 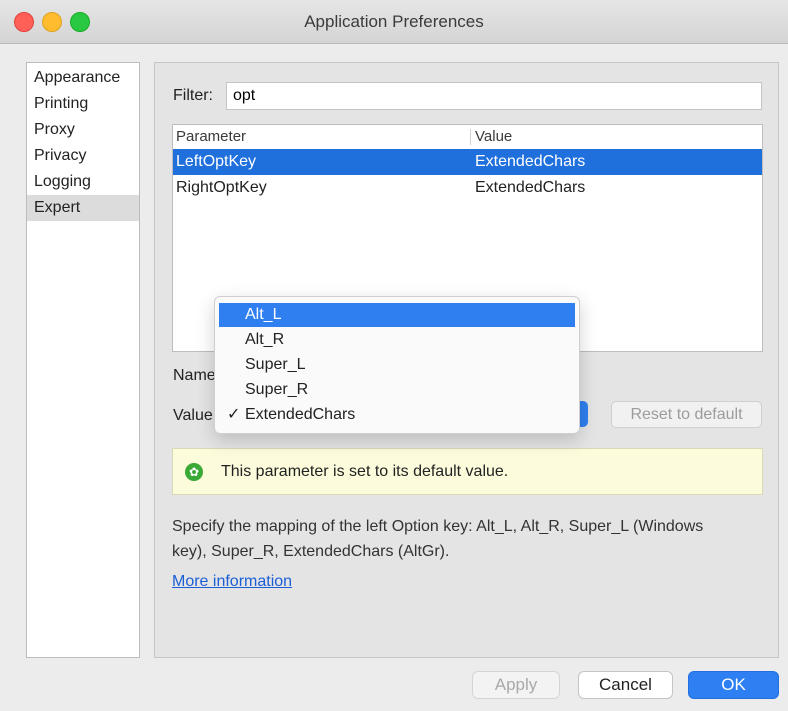 What do you see at coordinates (516, 685) in the screenshot?
I see `apply-button: Apply` at bounding box center [516, 685].